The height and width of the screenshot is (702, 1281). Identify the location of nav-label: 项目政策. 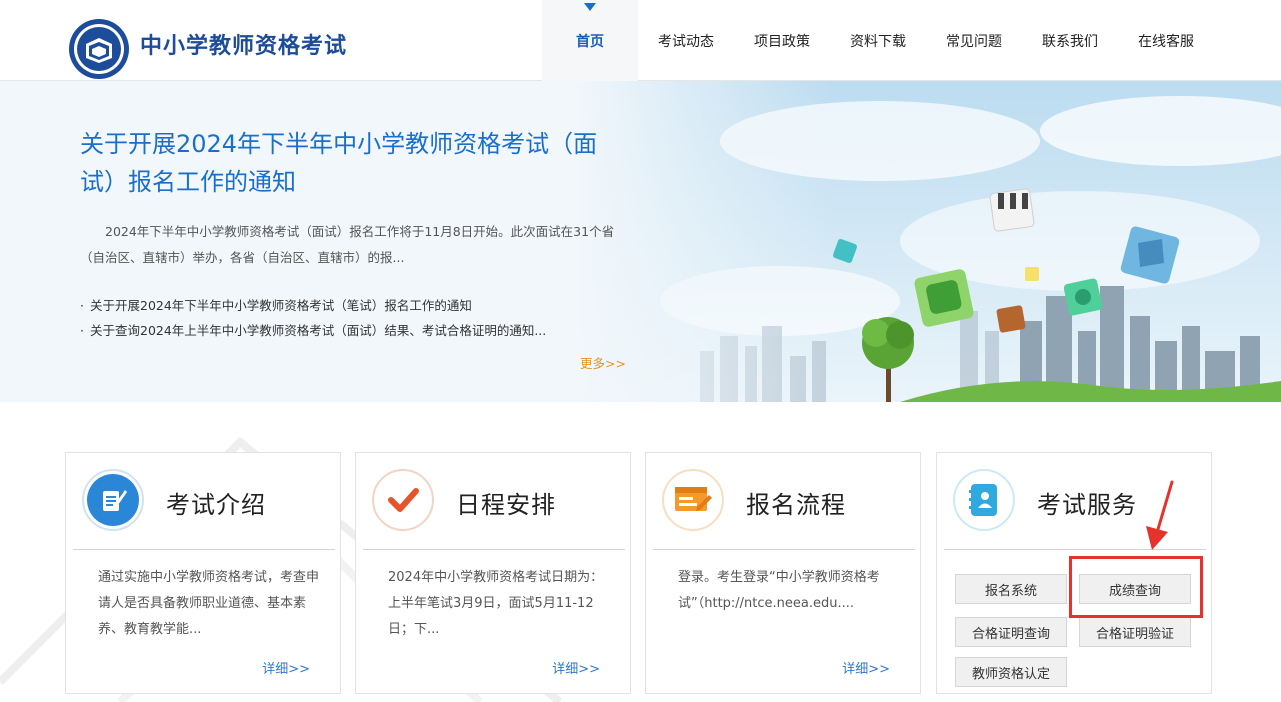
(782, 41).